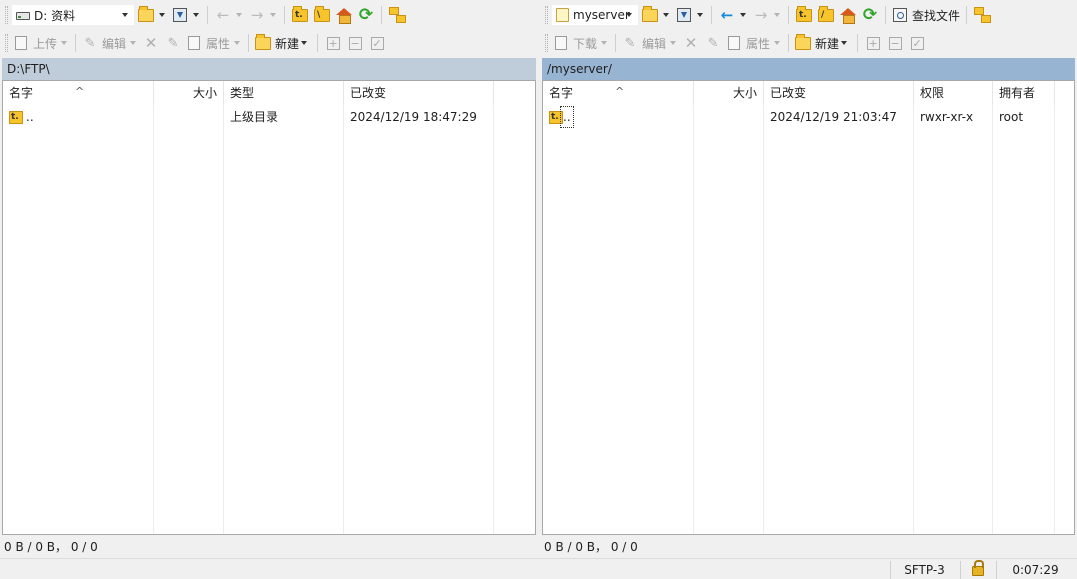 The width and height of the screenshot is (1077, 579). I want to click on remote-open-folder-button, so click(650, 15).